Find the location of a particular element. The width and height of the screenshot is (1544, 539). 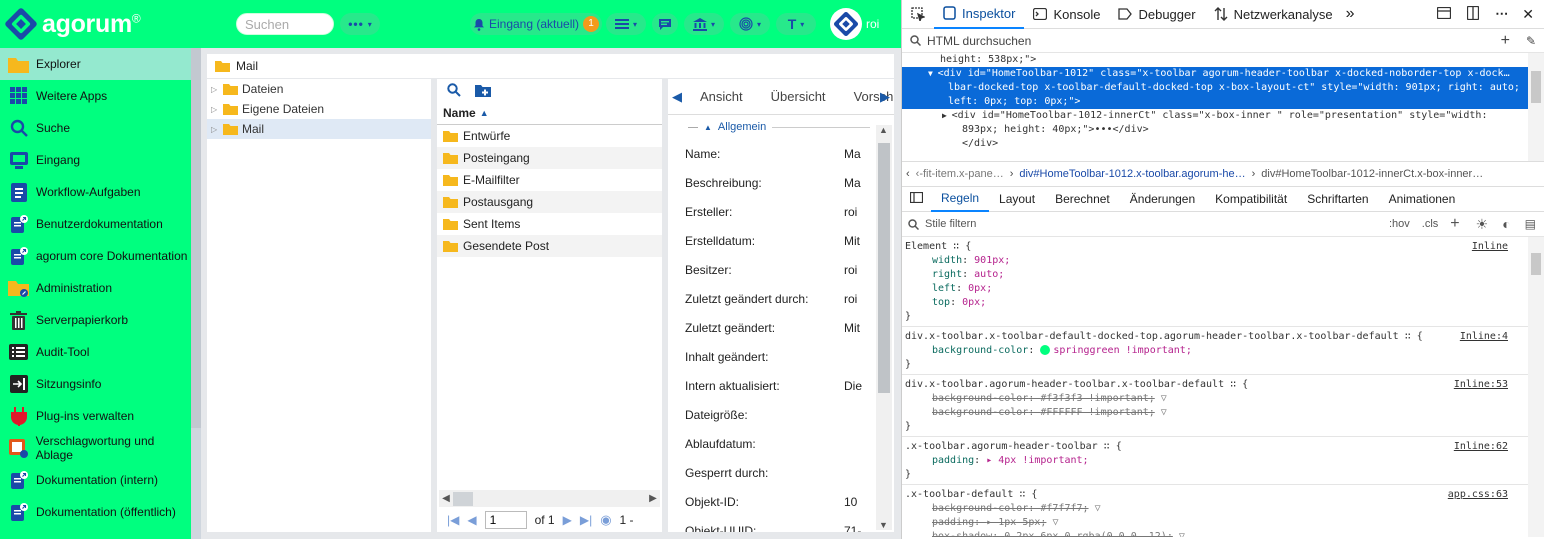

tab-ansicht: Ansicht is located at coordinates (721, 96).